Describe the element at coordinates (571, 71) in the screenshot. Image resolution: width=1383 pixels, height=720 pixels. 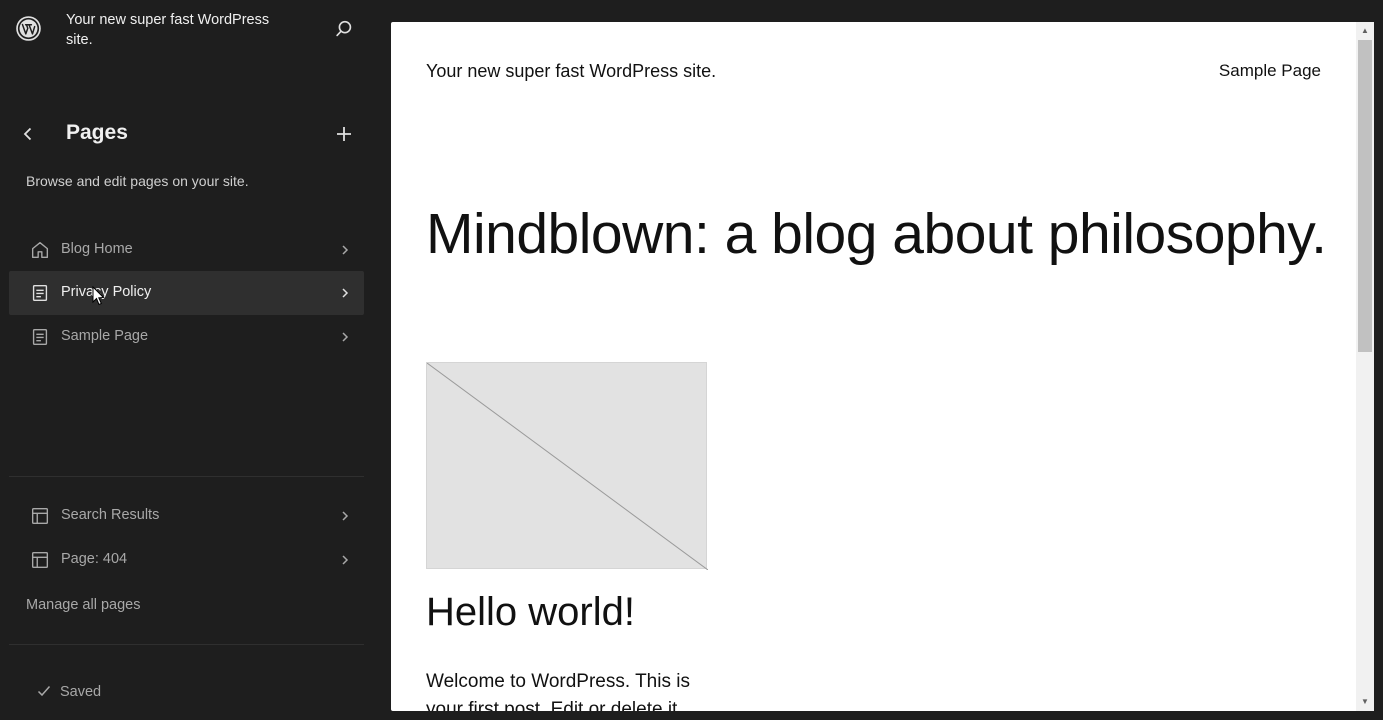
I see `preview-site-title: Your new super fast WordPress site.` at that location.